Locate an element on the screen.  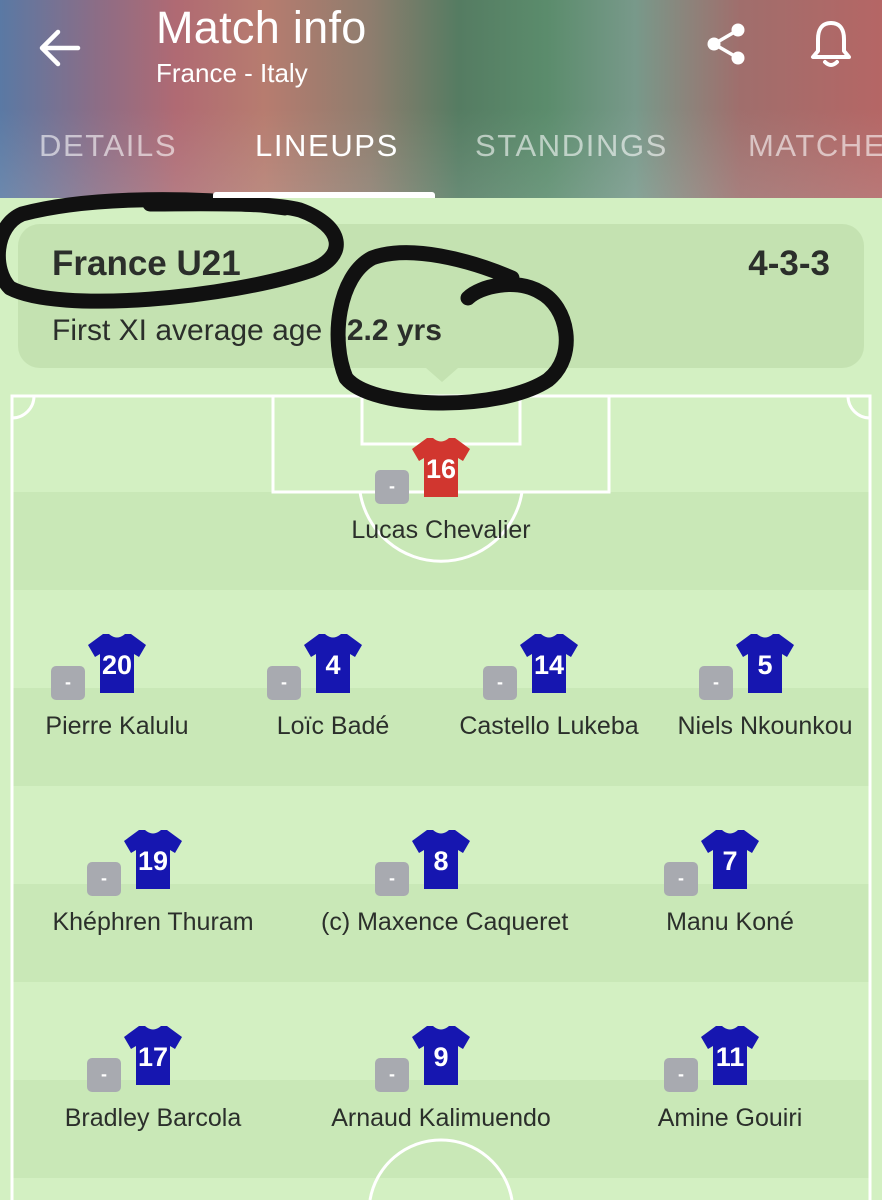
bell-icon is located at coordinates (831, 44).